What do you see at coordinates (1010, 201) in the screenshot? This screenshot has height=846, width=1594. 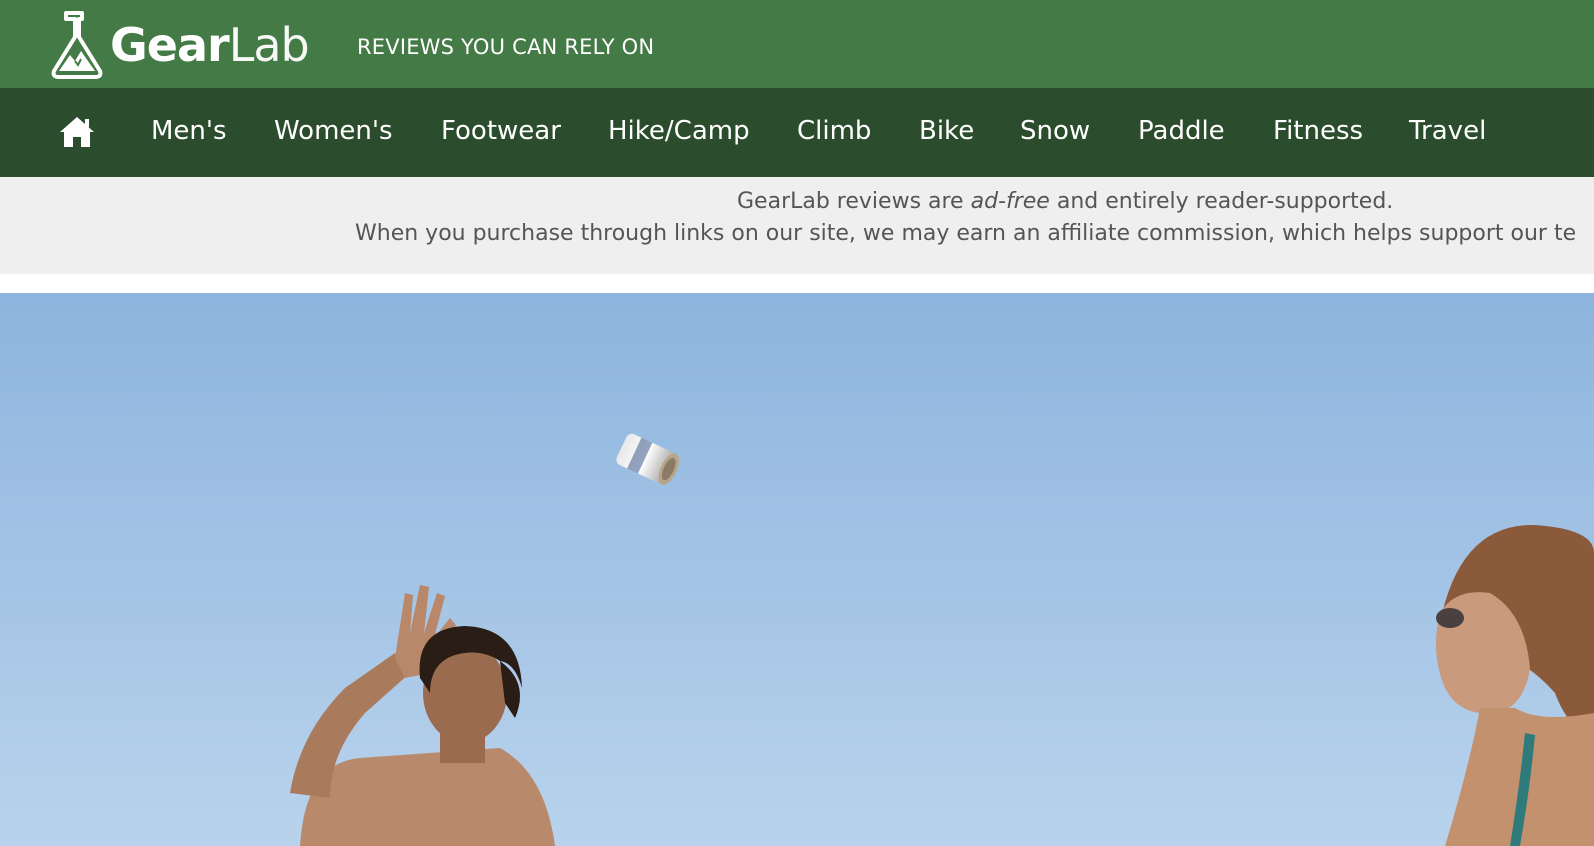 I see `notice-ad-free: ad-free` at bounding box center [1010, 201].